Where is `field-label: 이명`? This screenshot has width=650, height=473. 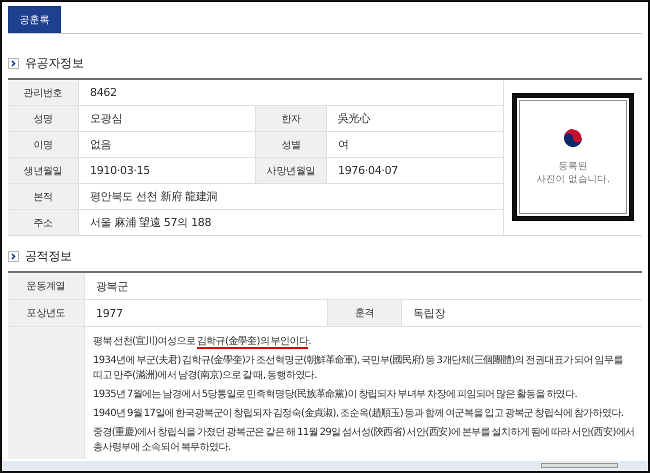 field-label: 이명 is located at coordinates (43, 144).